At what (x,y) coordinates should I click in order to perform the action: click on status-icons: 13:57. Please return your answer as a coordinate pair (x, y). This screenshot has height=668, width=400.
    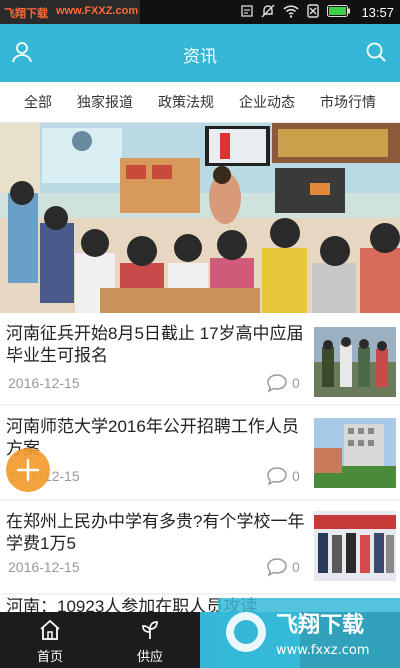
    Looking at the image, I should click on (317, 12).